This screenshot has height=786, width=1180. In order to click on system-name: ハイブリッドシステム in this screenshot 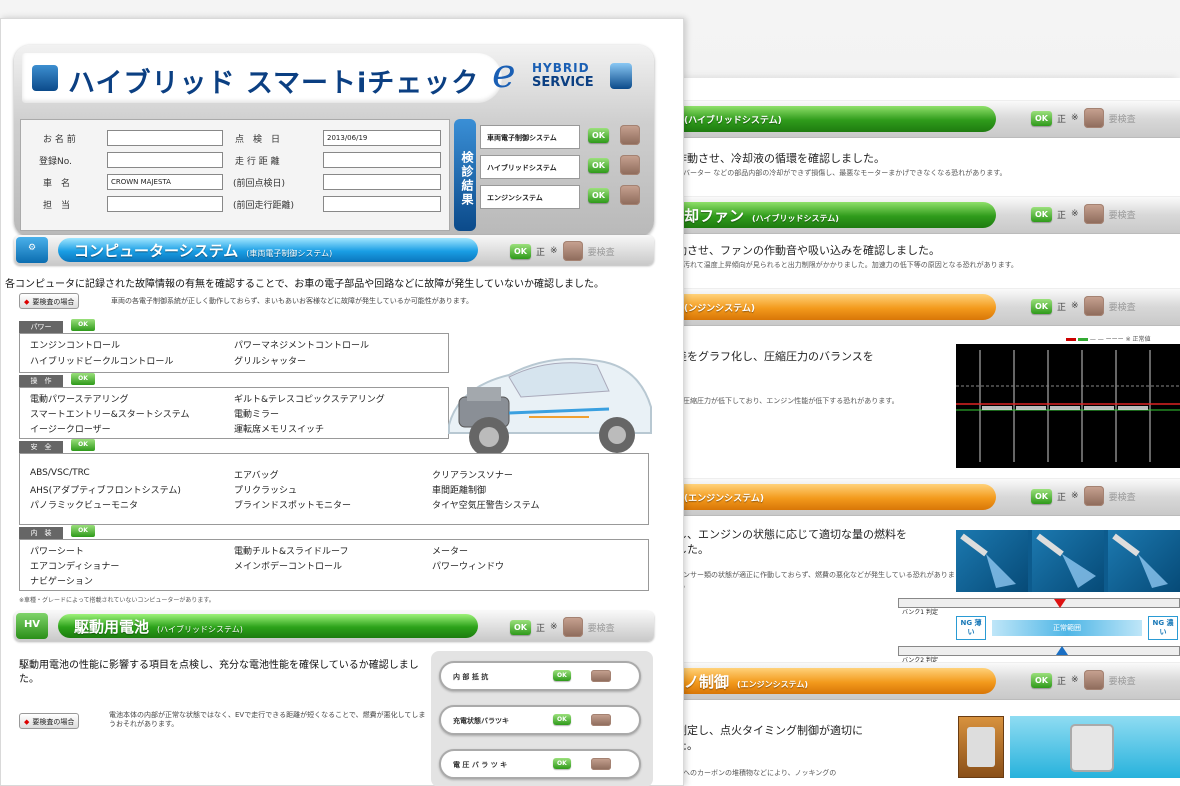, I will do `click(522, 168)`.